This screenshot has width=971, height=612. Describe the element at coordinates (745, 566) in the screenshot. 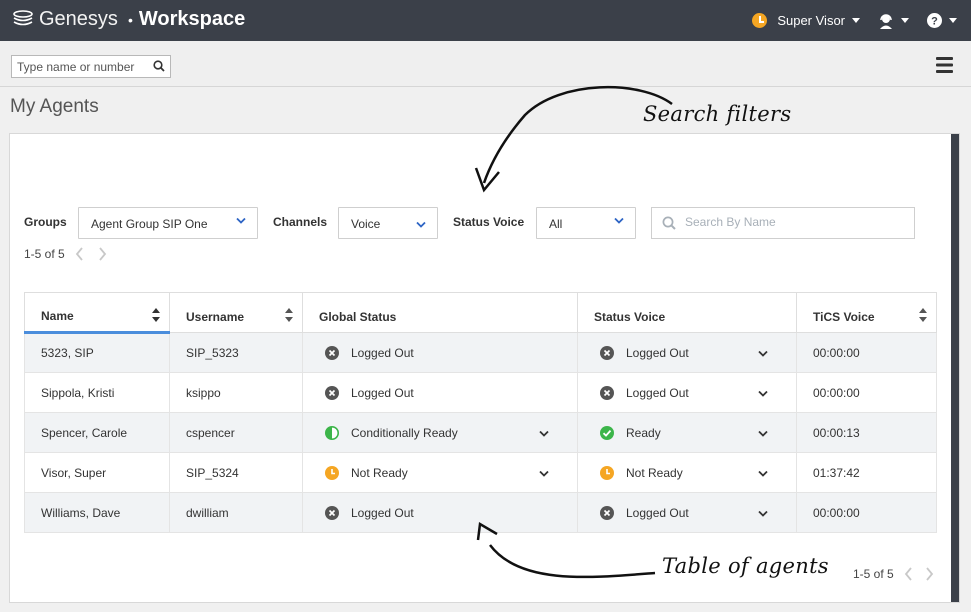

I see `annotation-table-of-agents: Table of agents` at that location.